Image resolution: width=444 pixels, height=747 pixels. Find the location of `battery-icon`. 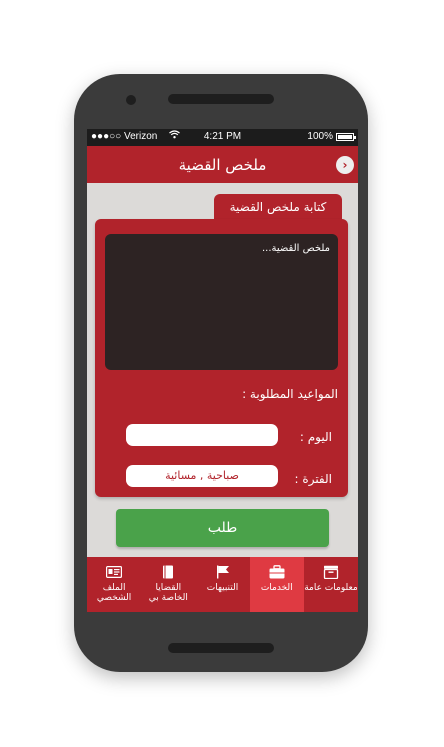

battery-icon is located at coordinates (346, 136).